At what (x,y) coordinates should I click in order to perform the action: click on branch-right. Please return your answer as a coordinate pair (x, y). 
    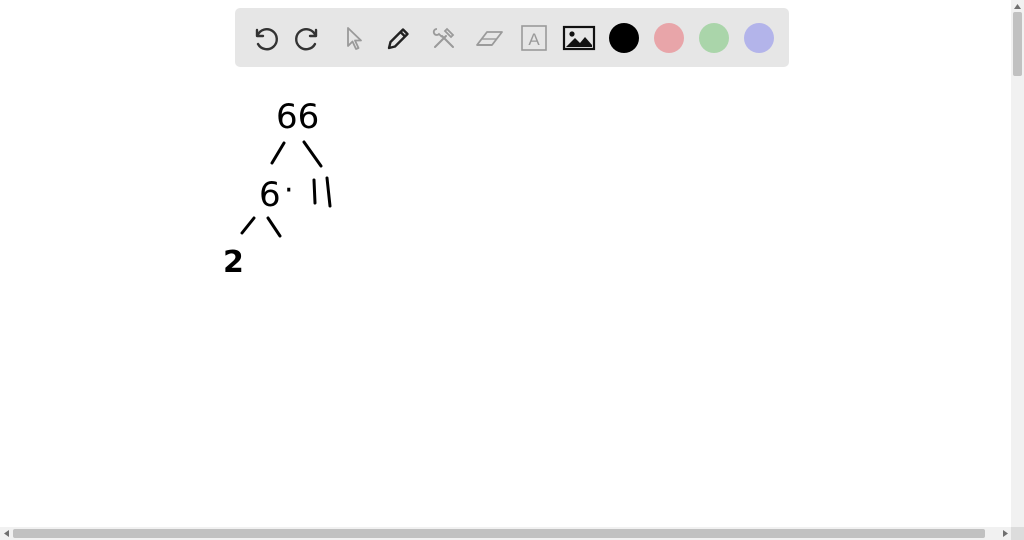
    Looking at the image, I should click on (312, 154).